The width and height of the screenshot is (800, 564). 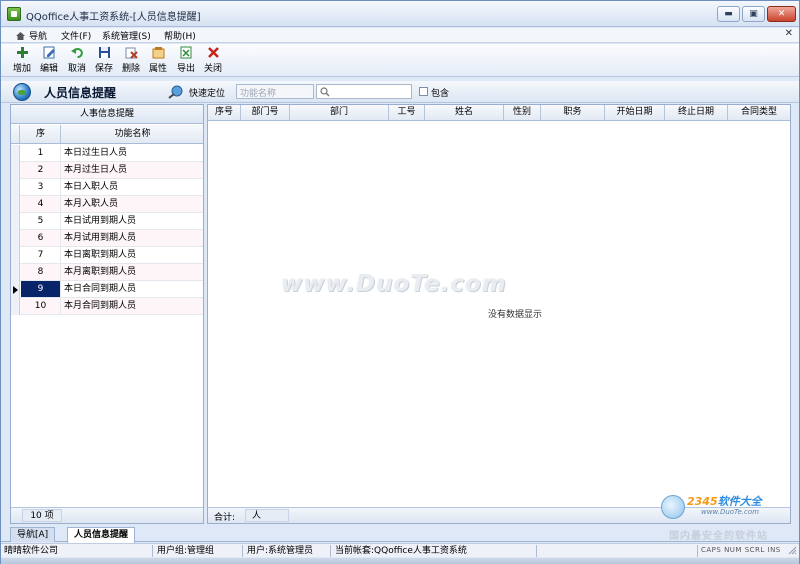 What do you see at coordinates (635, 112) in the screenshot?
I see `grid-col-start-date: 开始日期` at bounding box center [635, 112].